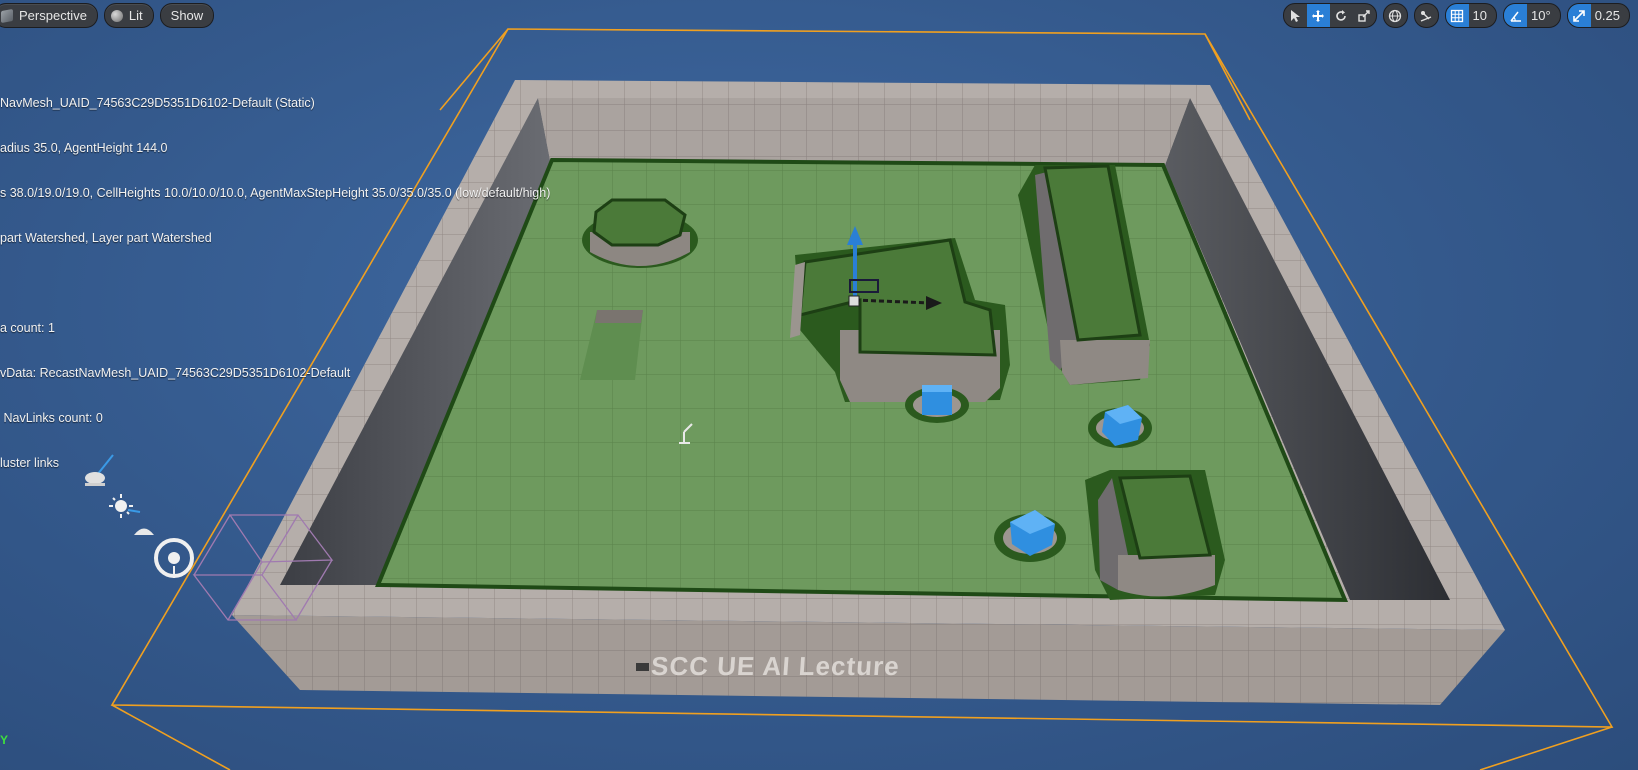 This screenshot has width=1638, height=770. What do you see at coordinates (640, 233) in the screenshot?
I see `octagon-pillar` at bounding box center [640, 233].